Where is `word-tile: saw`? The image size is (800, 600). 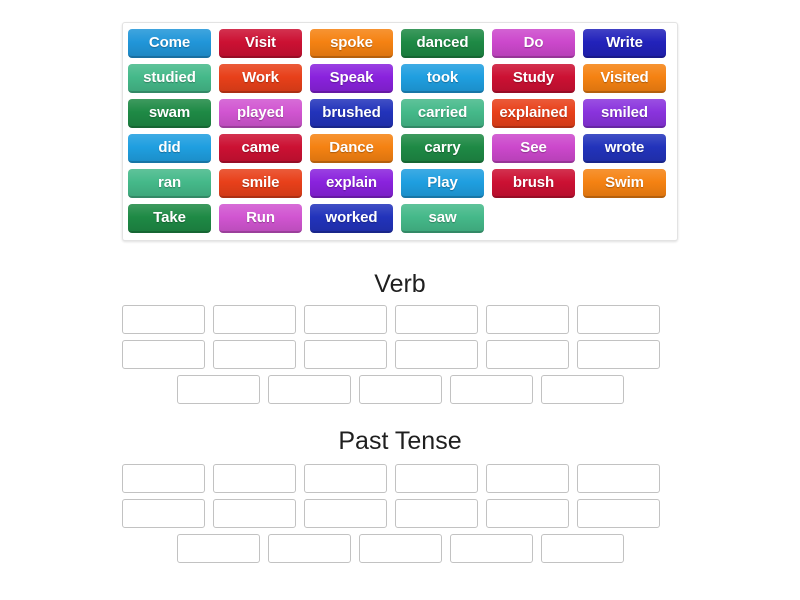
word-tile: saw is located at coordinates (442, 218).